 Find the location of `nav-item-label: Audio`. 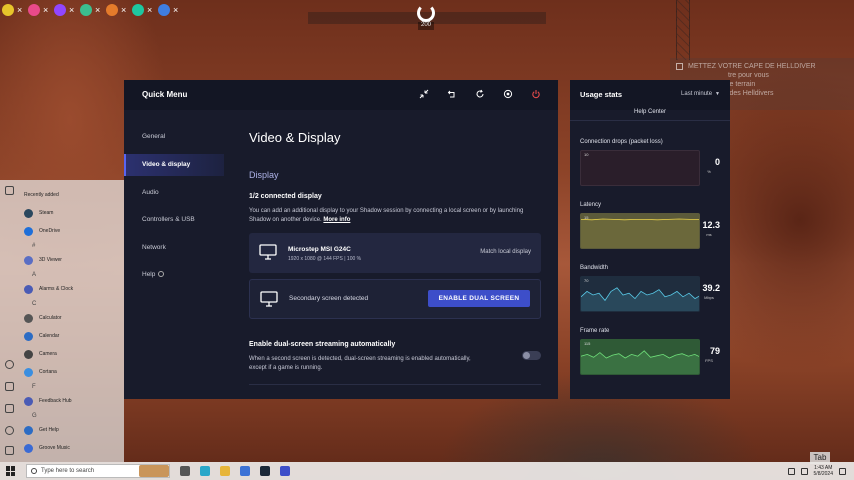

nav-item-label: Audio is located at coordinates (150, 192).